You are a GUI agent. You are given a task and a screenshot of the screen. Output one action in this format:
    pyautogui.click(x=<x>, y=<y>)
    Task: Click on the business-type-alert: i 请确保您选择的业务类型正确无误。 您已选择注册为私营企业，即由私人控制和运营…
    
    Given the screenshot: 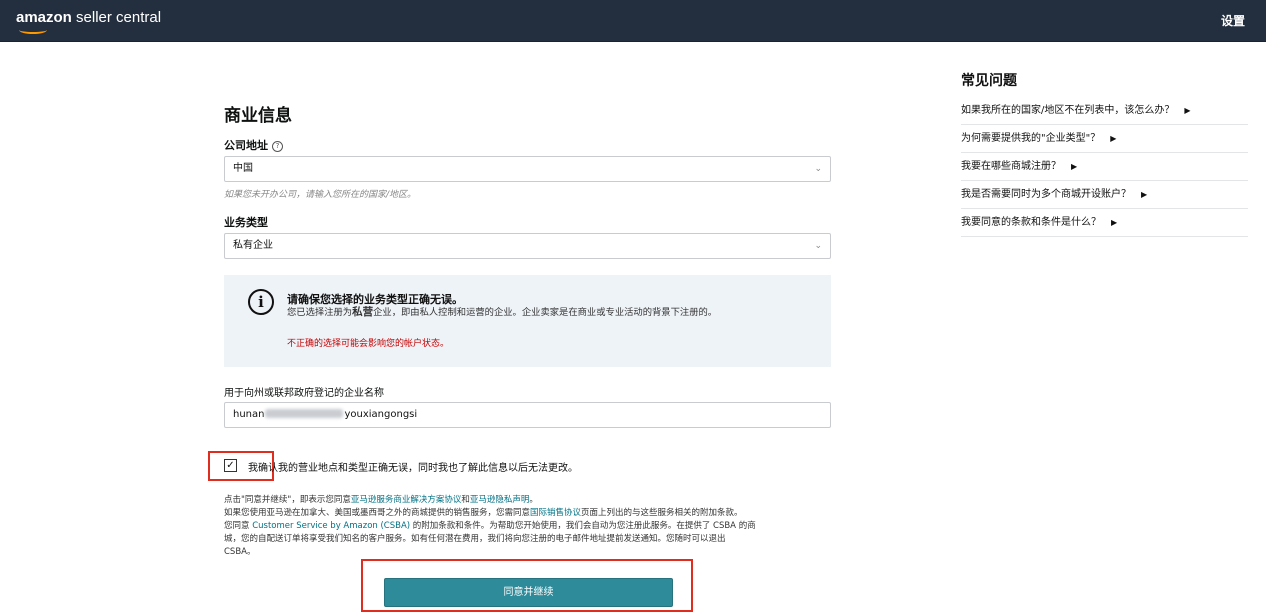 What is the action you would take?
    pyautogui.click(x=527, y=321)
    